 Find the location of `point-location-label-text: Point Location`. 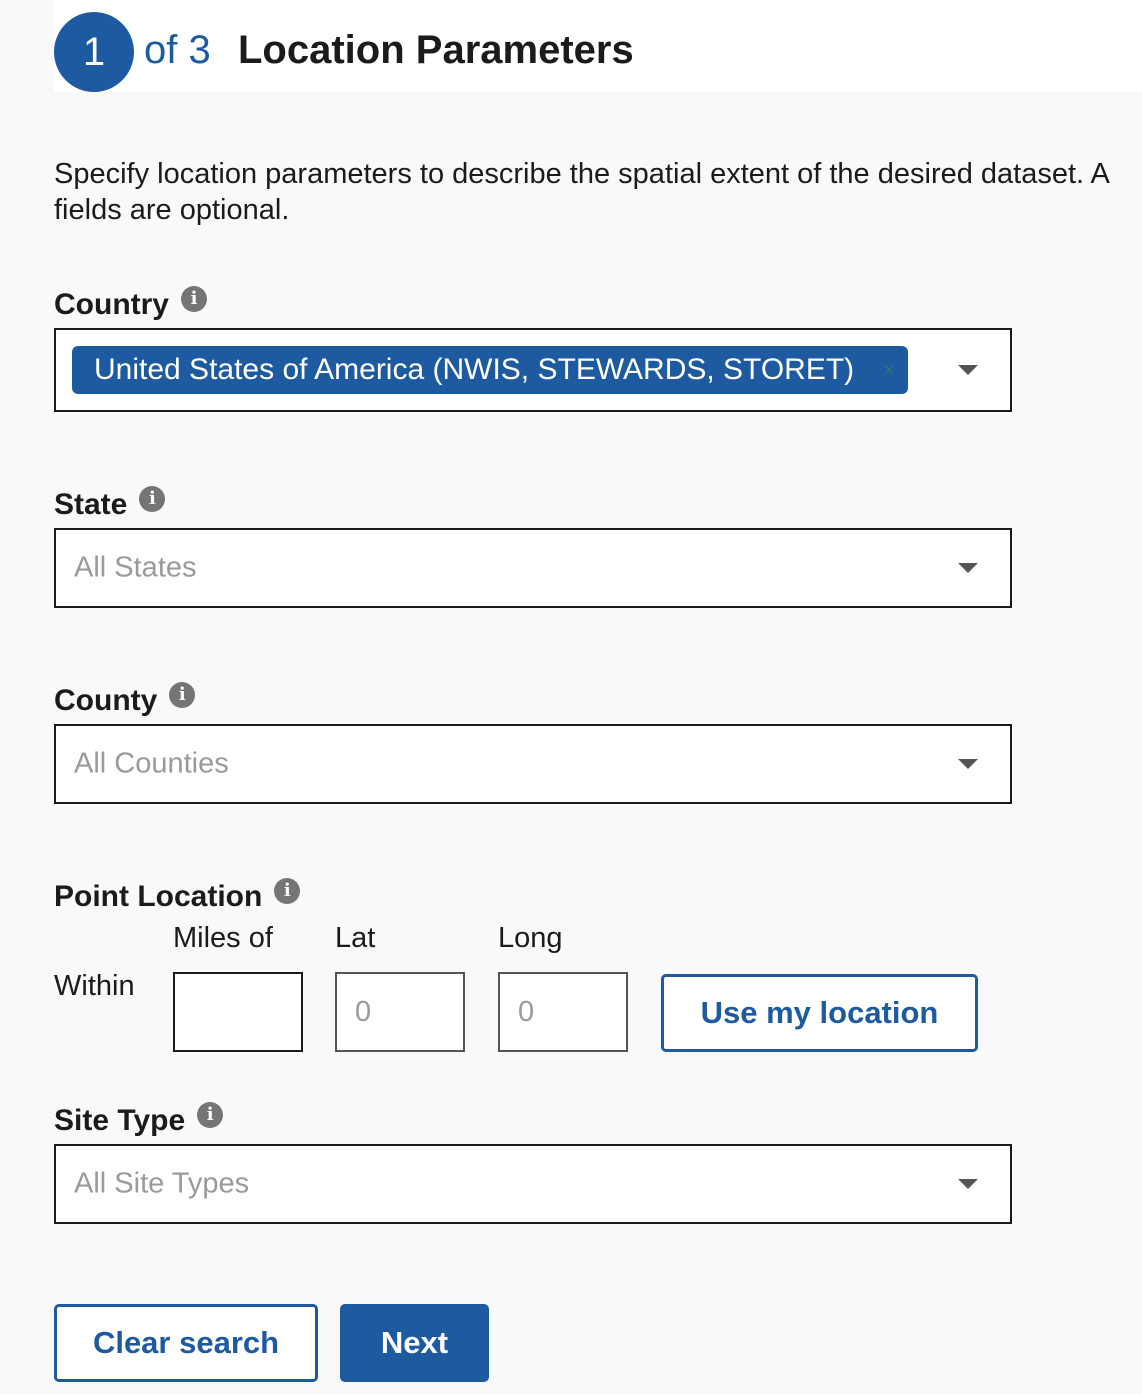

point-location-label-text: Point Location is located at coordinates (158, 896).